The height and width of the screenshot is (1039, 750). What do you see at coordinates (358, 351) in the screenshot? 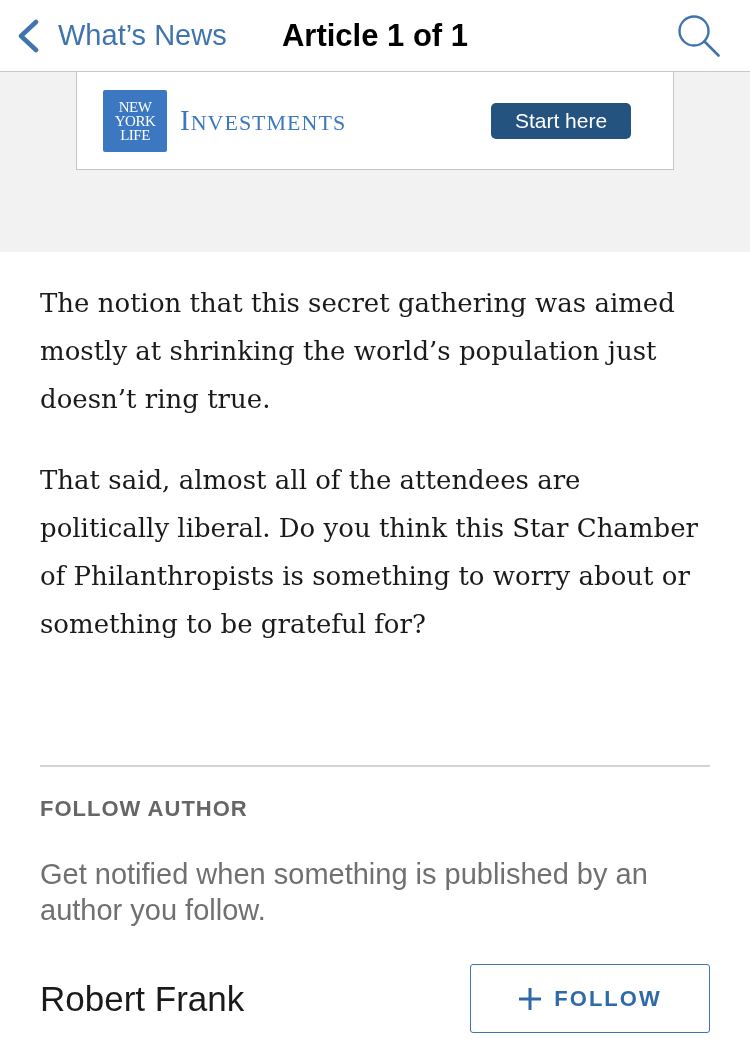
I see `article-paragraph: The notion that this secret gathering was aimed mostly at shrinking the world’s population just doesn’t ring true.` at bounding box center [358, 351].